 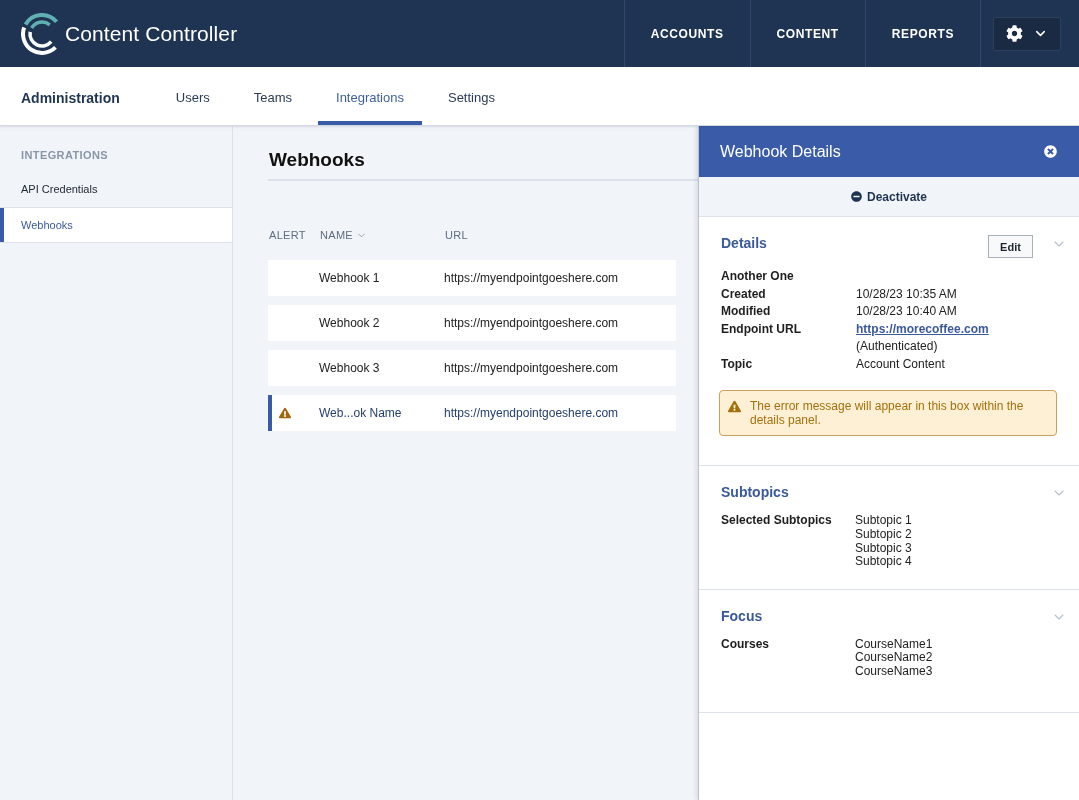 What do you see at coordinates (922, 329) in the screenshot?
I see `endpoint-link: https://morecoffee.com` at bounding box center [922, 329].